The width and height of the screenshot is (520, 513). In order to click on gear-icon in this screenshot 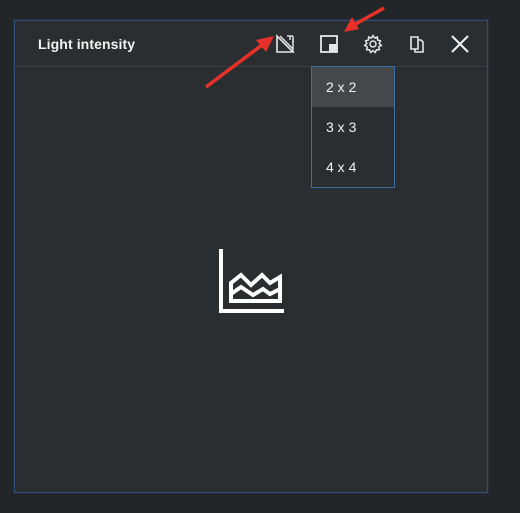, I will do `click(373, 44)`.